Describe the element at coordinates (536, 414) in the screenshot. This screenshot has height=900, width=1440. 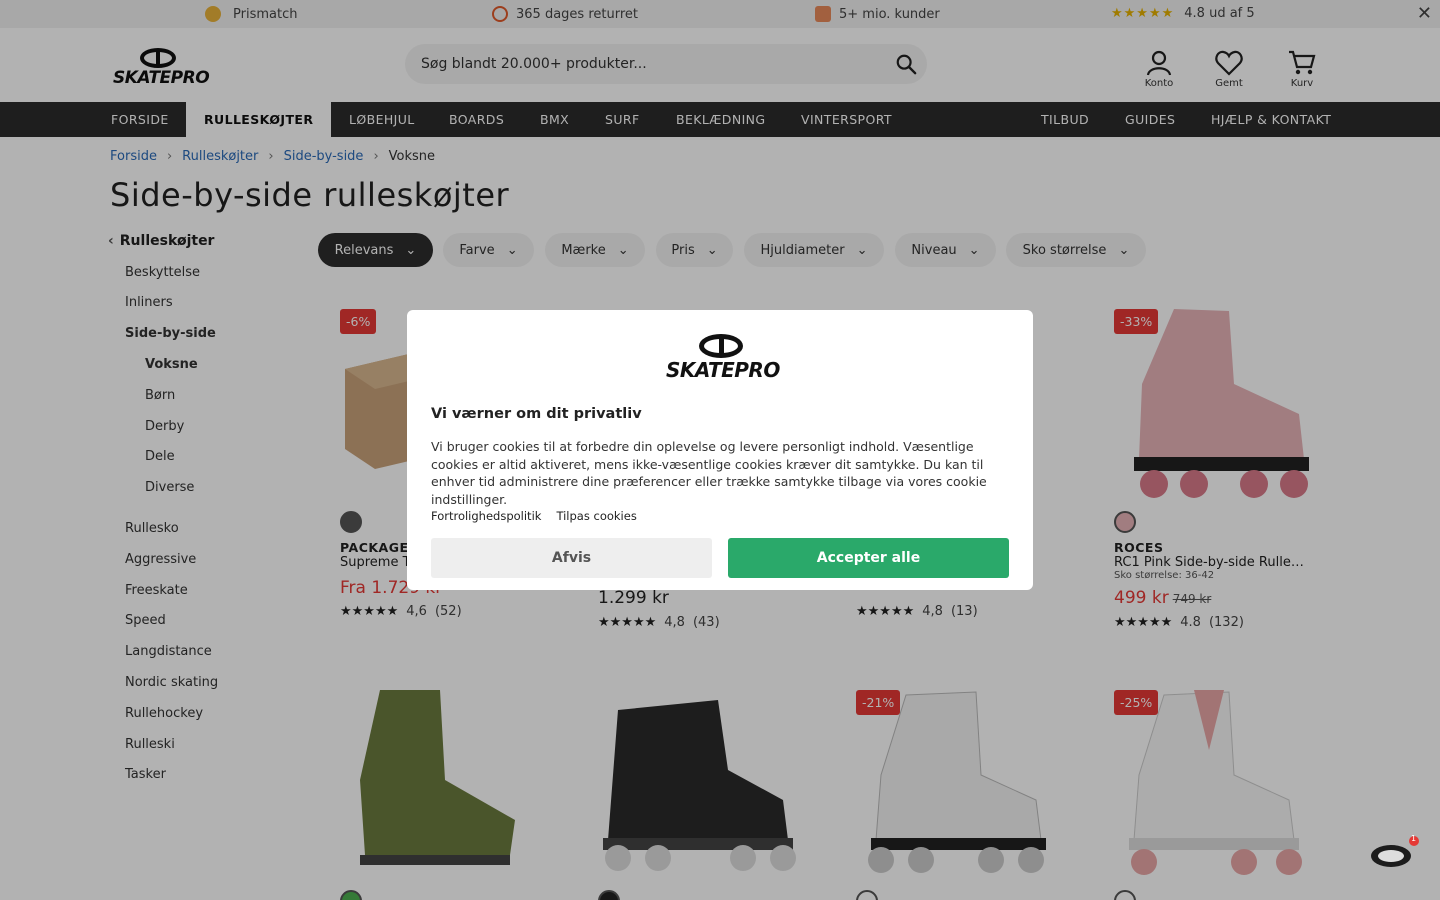
I see `modal-title: Vi værner om dit privatliv` at that location.